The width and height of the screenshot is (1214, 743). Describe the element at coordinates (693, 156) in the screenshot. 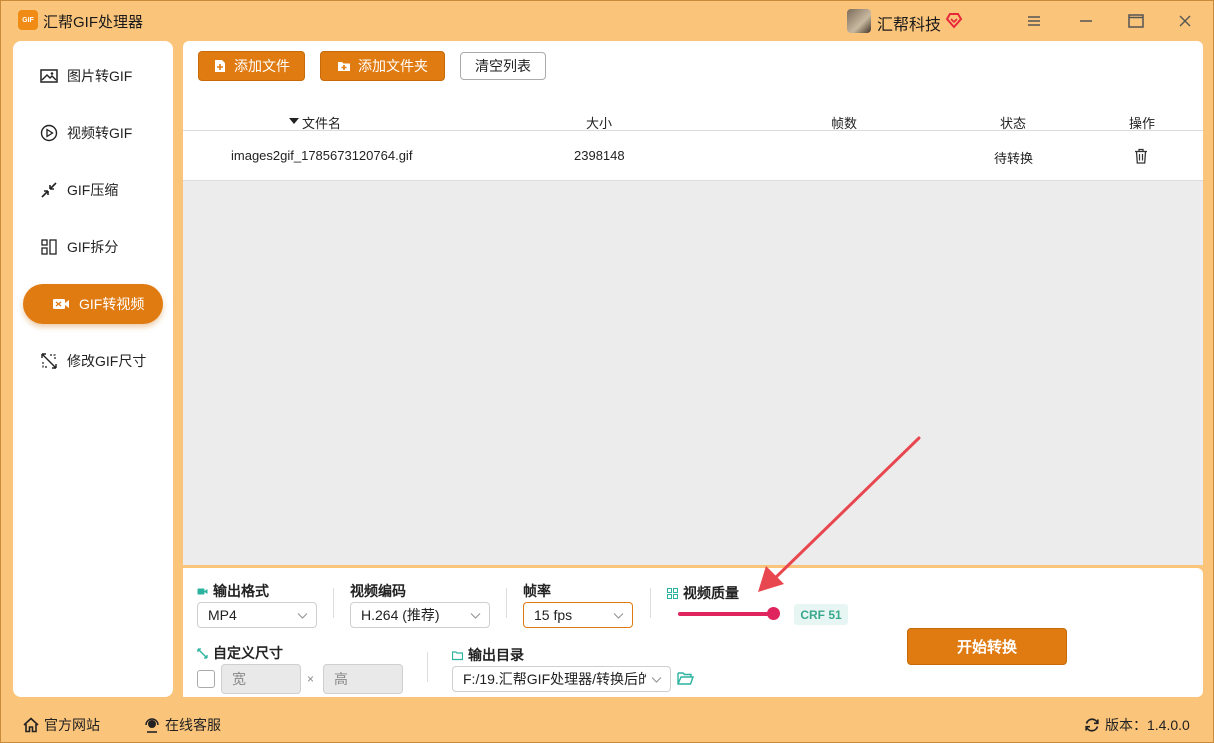

I see `table-row: images2gif_1785673120764.gif 2398148 待转换` at that location.